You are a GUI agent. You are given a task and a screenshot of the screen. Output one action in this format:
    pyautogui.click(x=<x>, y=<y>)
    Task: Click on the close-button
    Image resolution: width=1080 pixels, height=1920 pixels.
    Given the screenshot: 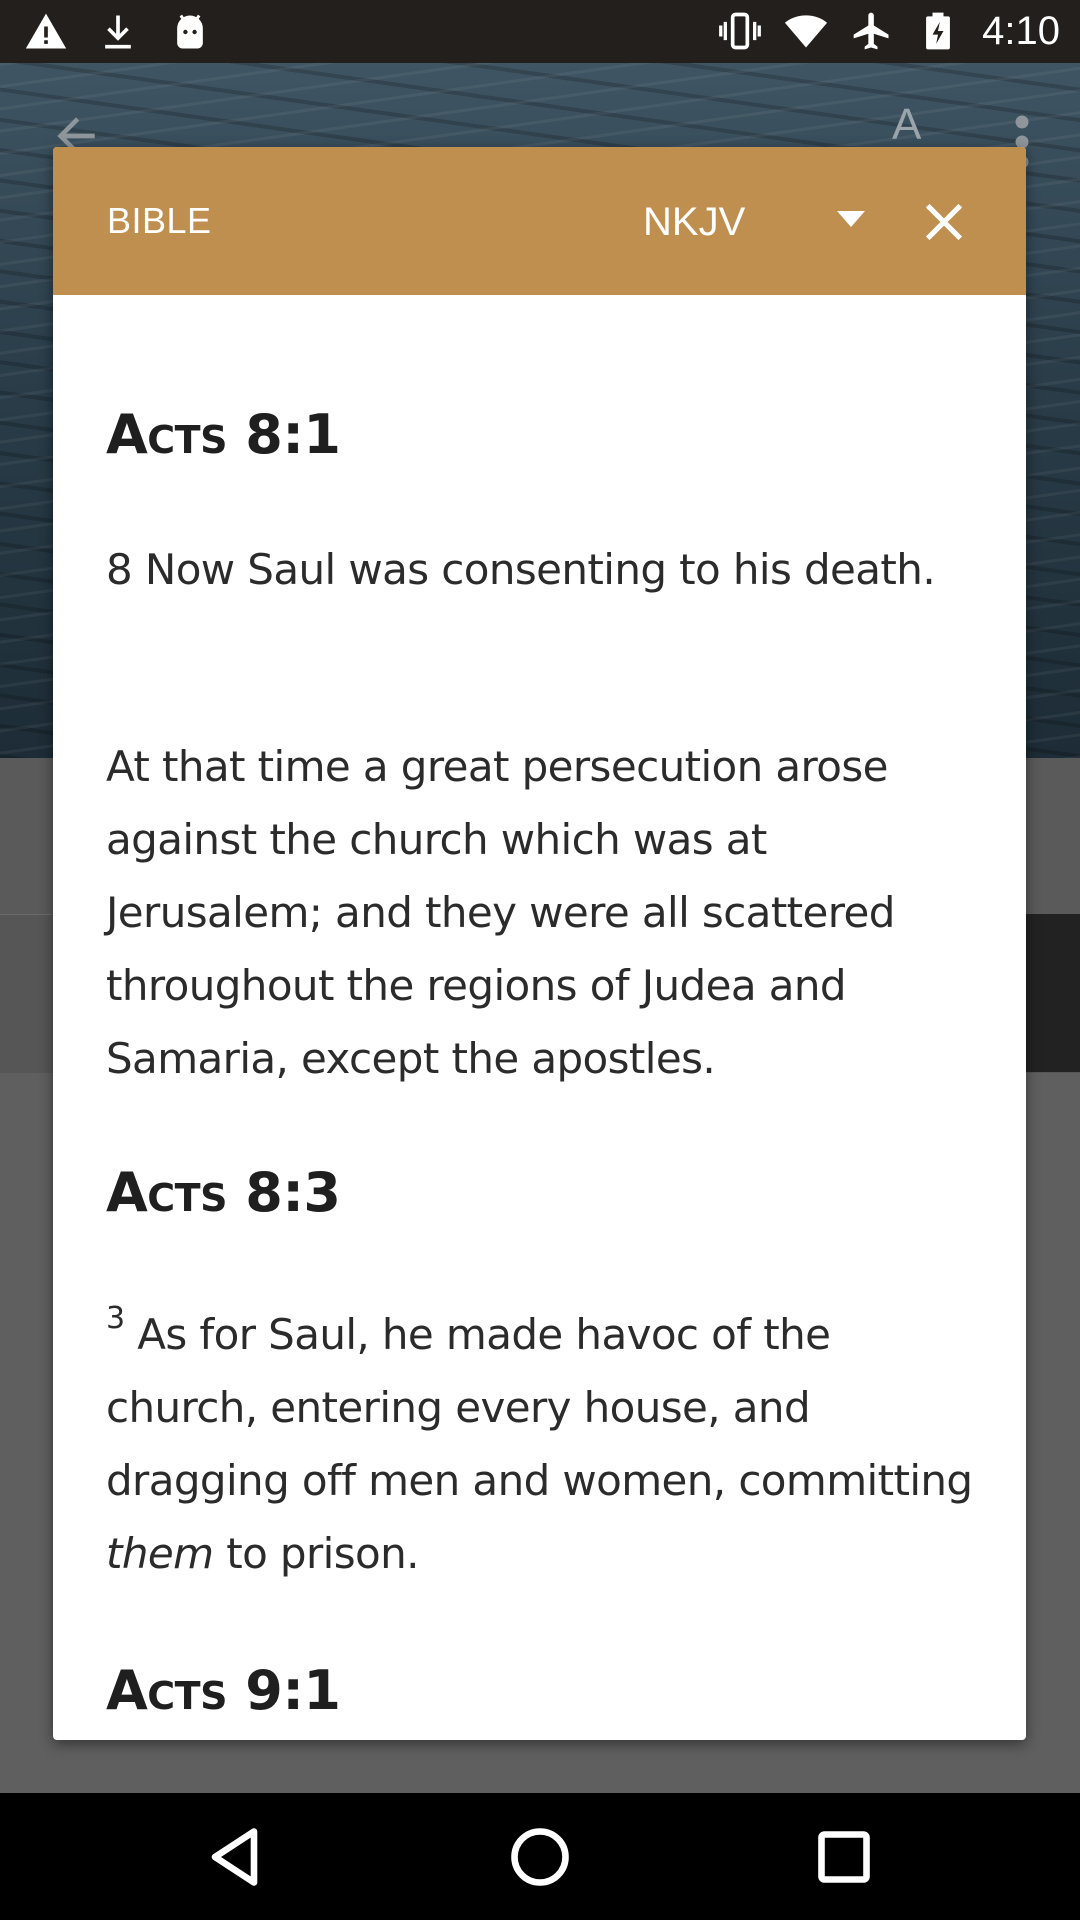 What is the action you would take?
    pyautogui.click(x=944, y=222)
    